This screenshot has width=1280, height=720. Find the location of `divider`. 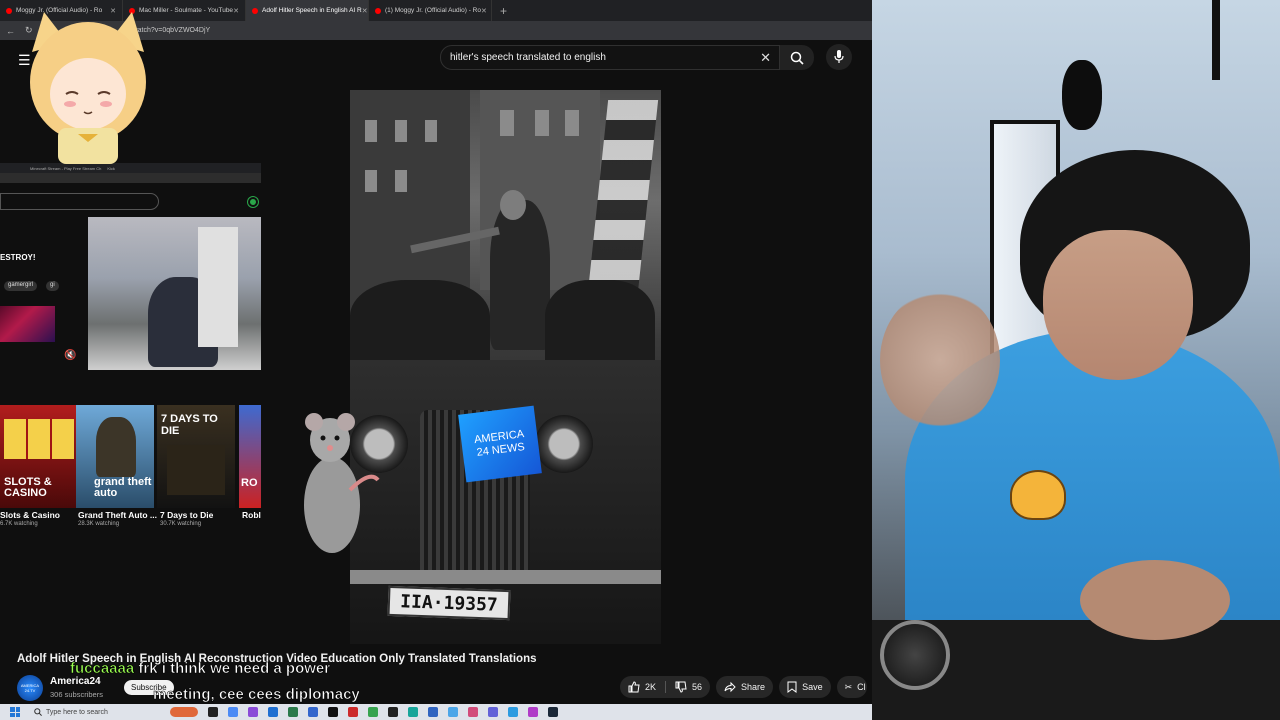

divider is located at coordinates (666, 687).